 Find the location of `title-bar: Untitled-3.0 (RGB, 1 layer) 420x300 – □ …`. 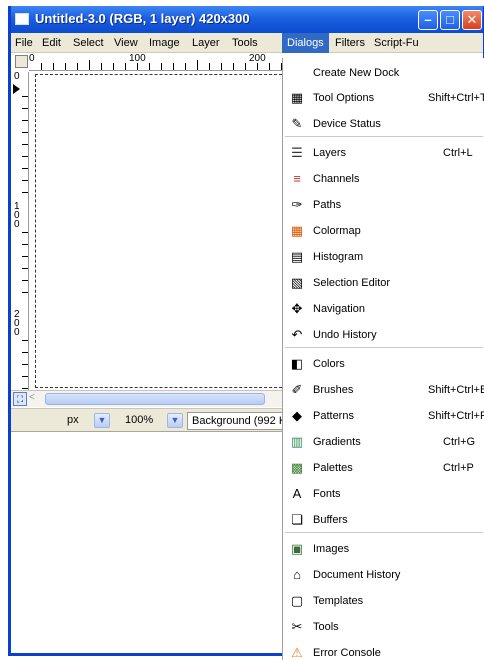

title-bar: Untitled-3.0 (RGB, 1 layer) 420x300 – □ … is located at coordinates (247, 19).